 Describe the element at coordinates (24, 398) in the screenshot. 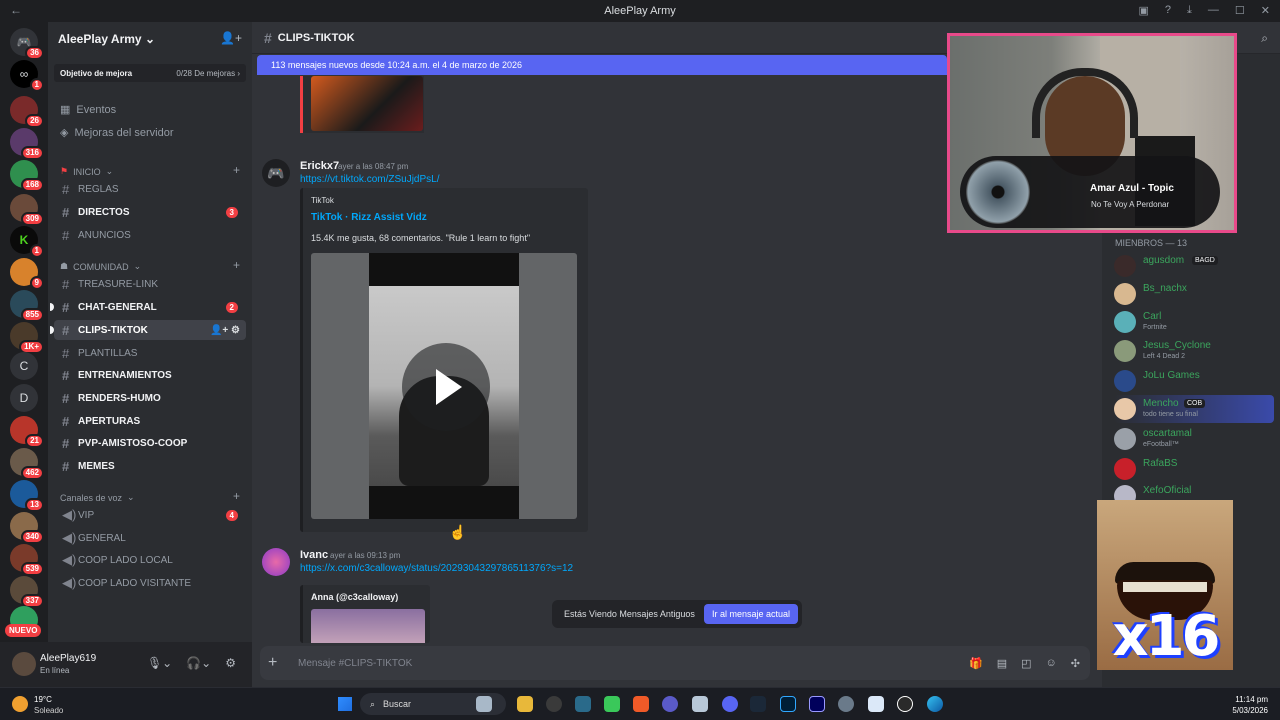

I see `server-icon: D` at that location.